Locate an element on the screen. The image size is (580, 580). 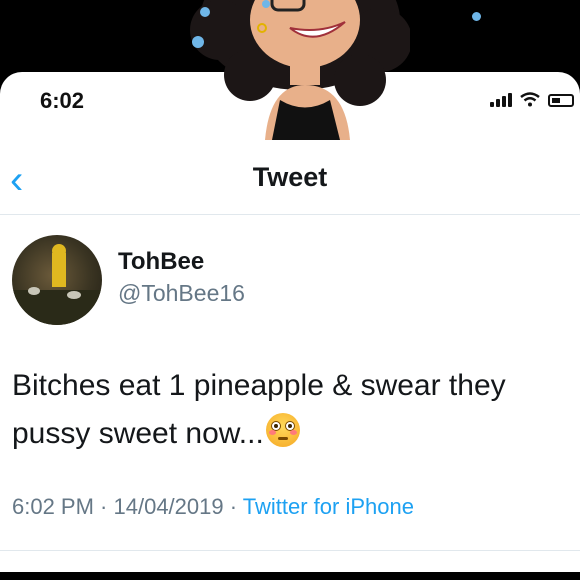
nav-bar: ‹ Tweet is located at coordinates (290, 179).